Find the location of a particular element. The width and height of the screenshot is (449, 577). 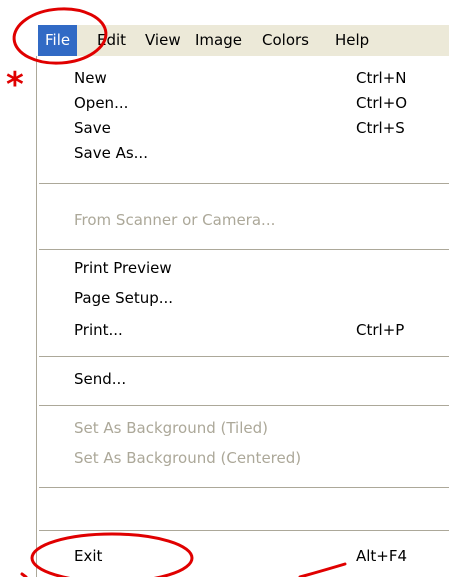

menu-view: View is located at coordinates (163, 40).